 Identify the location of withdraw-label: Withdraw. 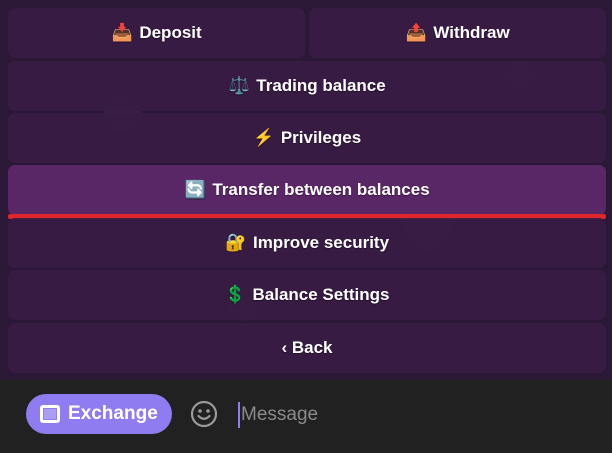
(471, 32).